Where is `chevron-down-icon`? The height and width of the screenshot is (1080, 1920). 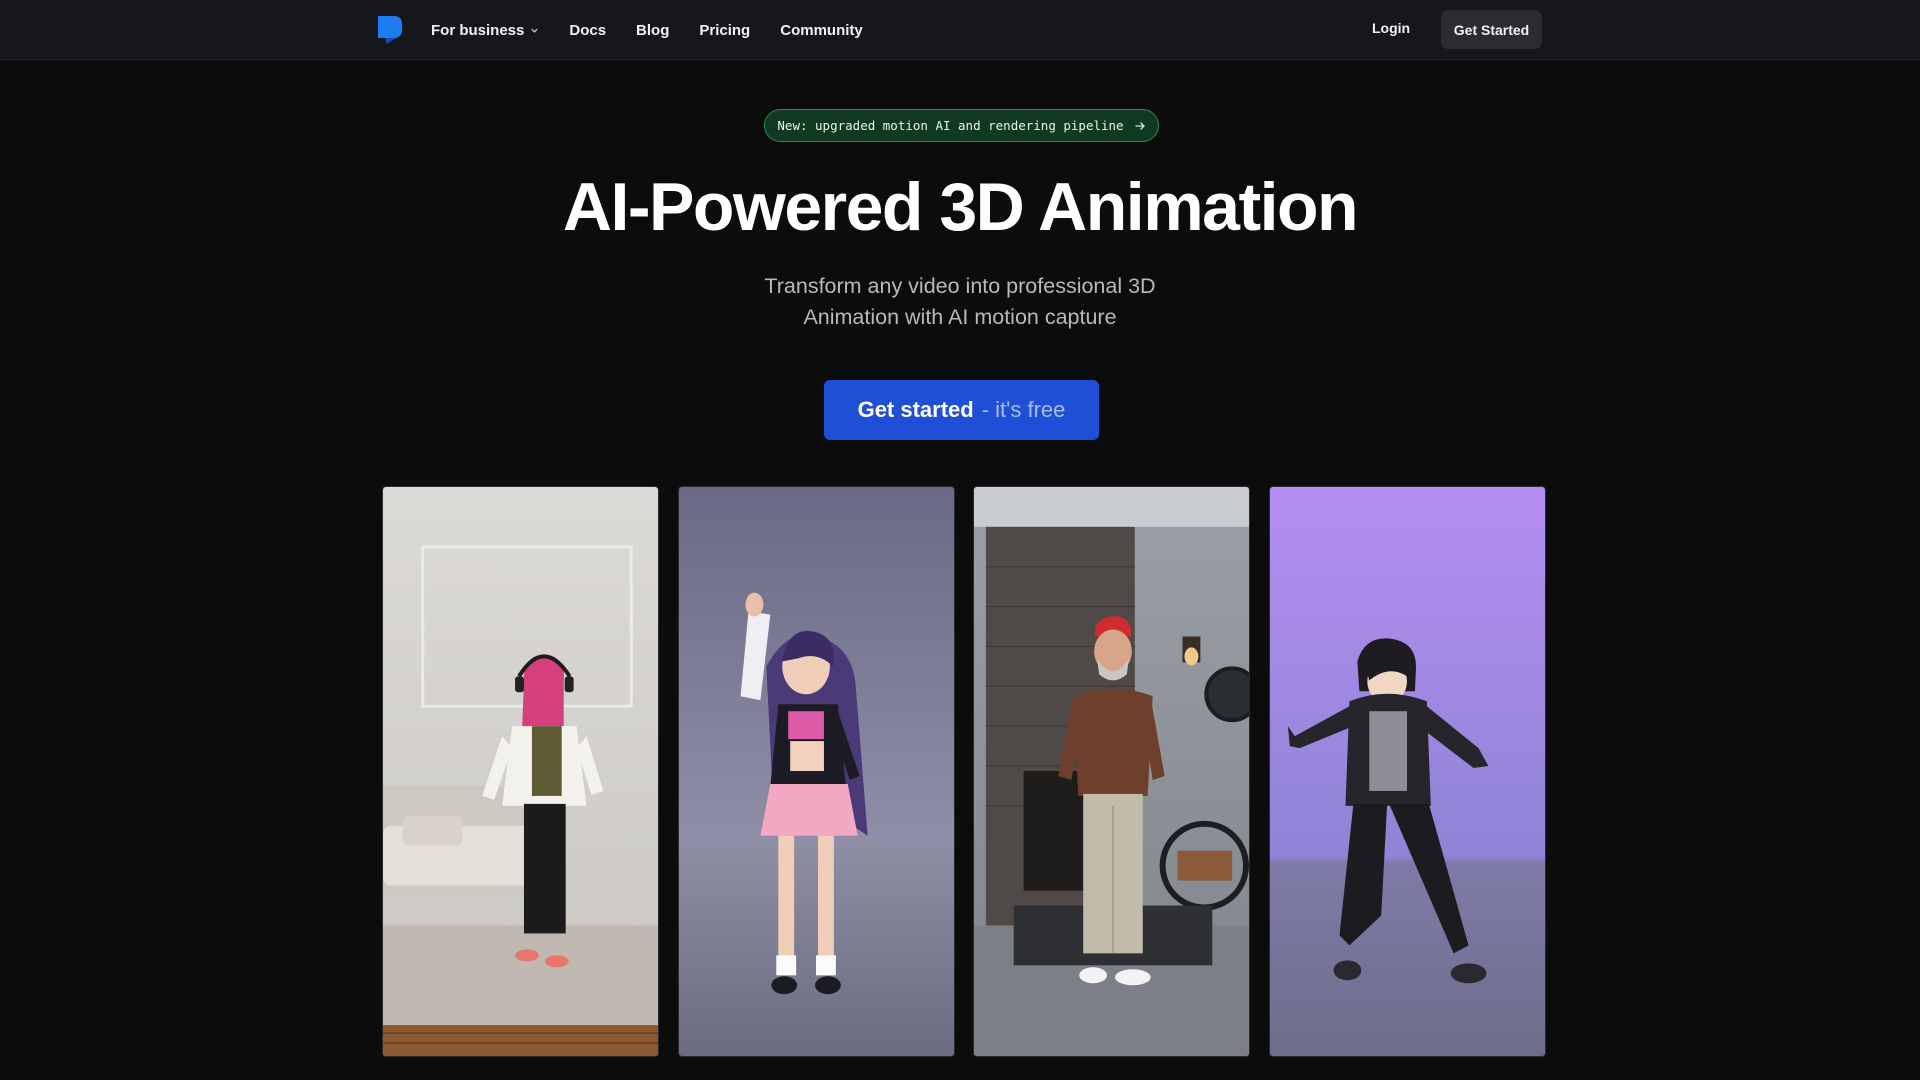
chevron-down-icon is located at coordinates (535, 30).